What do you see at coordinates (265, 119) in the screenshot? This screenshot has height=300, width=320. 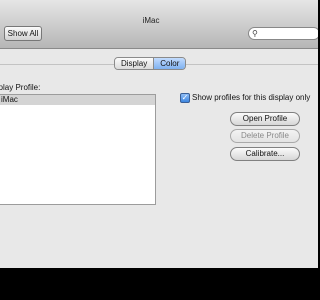 I see `open-profile-button: Open Profile` at bounding box center [265, 119].